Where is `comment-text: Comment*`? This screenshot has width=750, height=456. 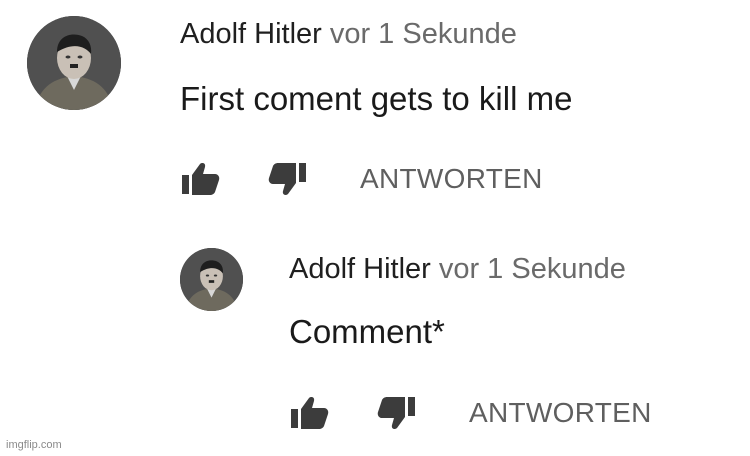 comment-text: Comment* is located at coordinates (367, 331).